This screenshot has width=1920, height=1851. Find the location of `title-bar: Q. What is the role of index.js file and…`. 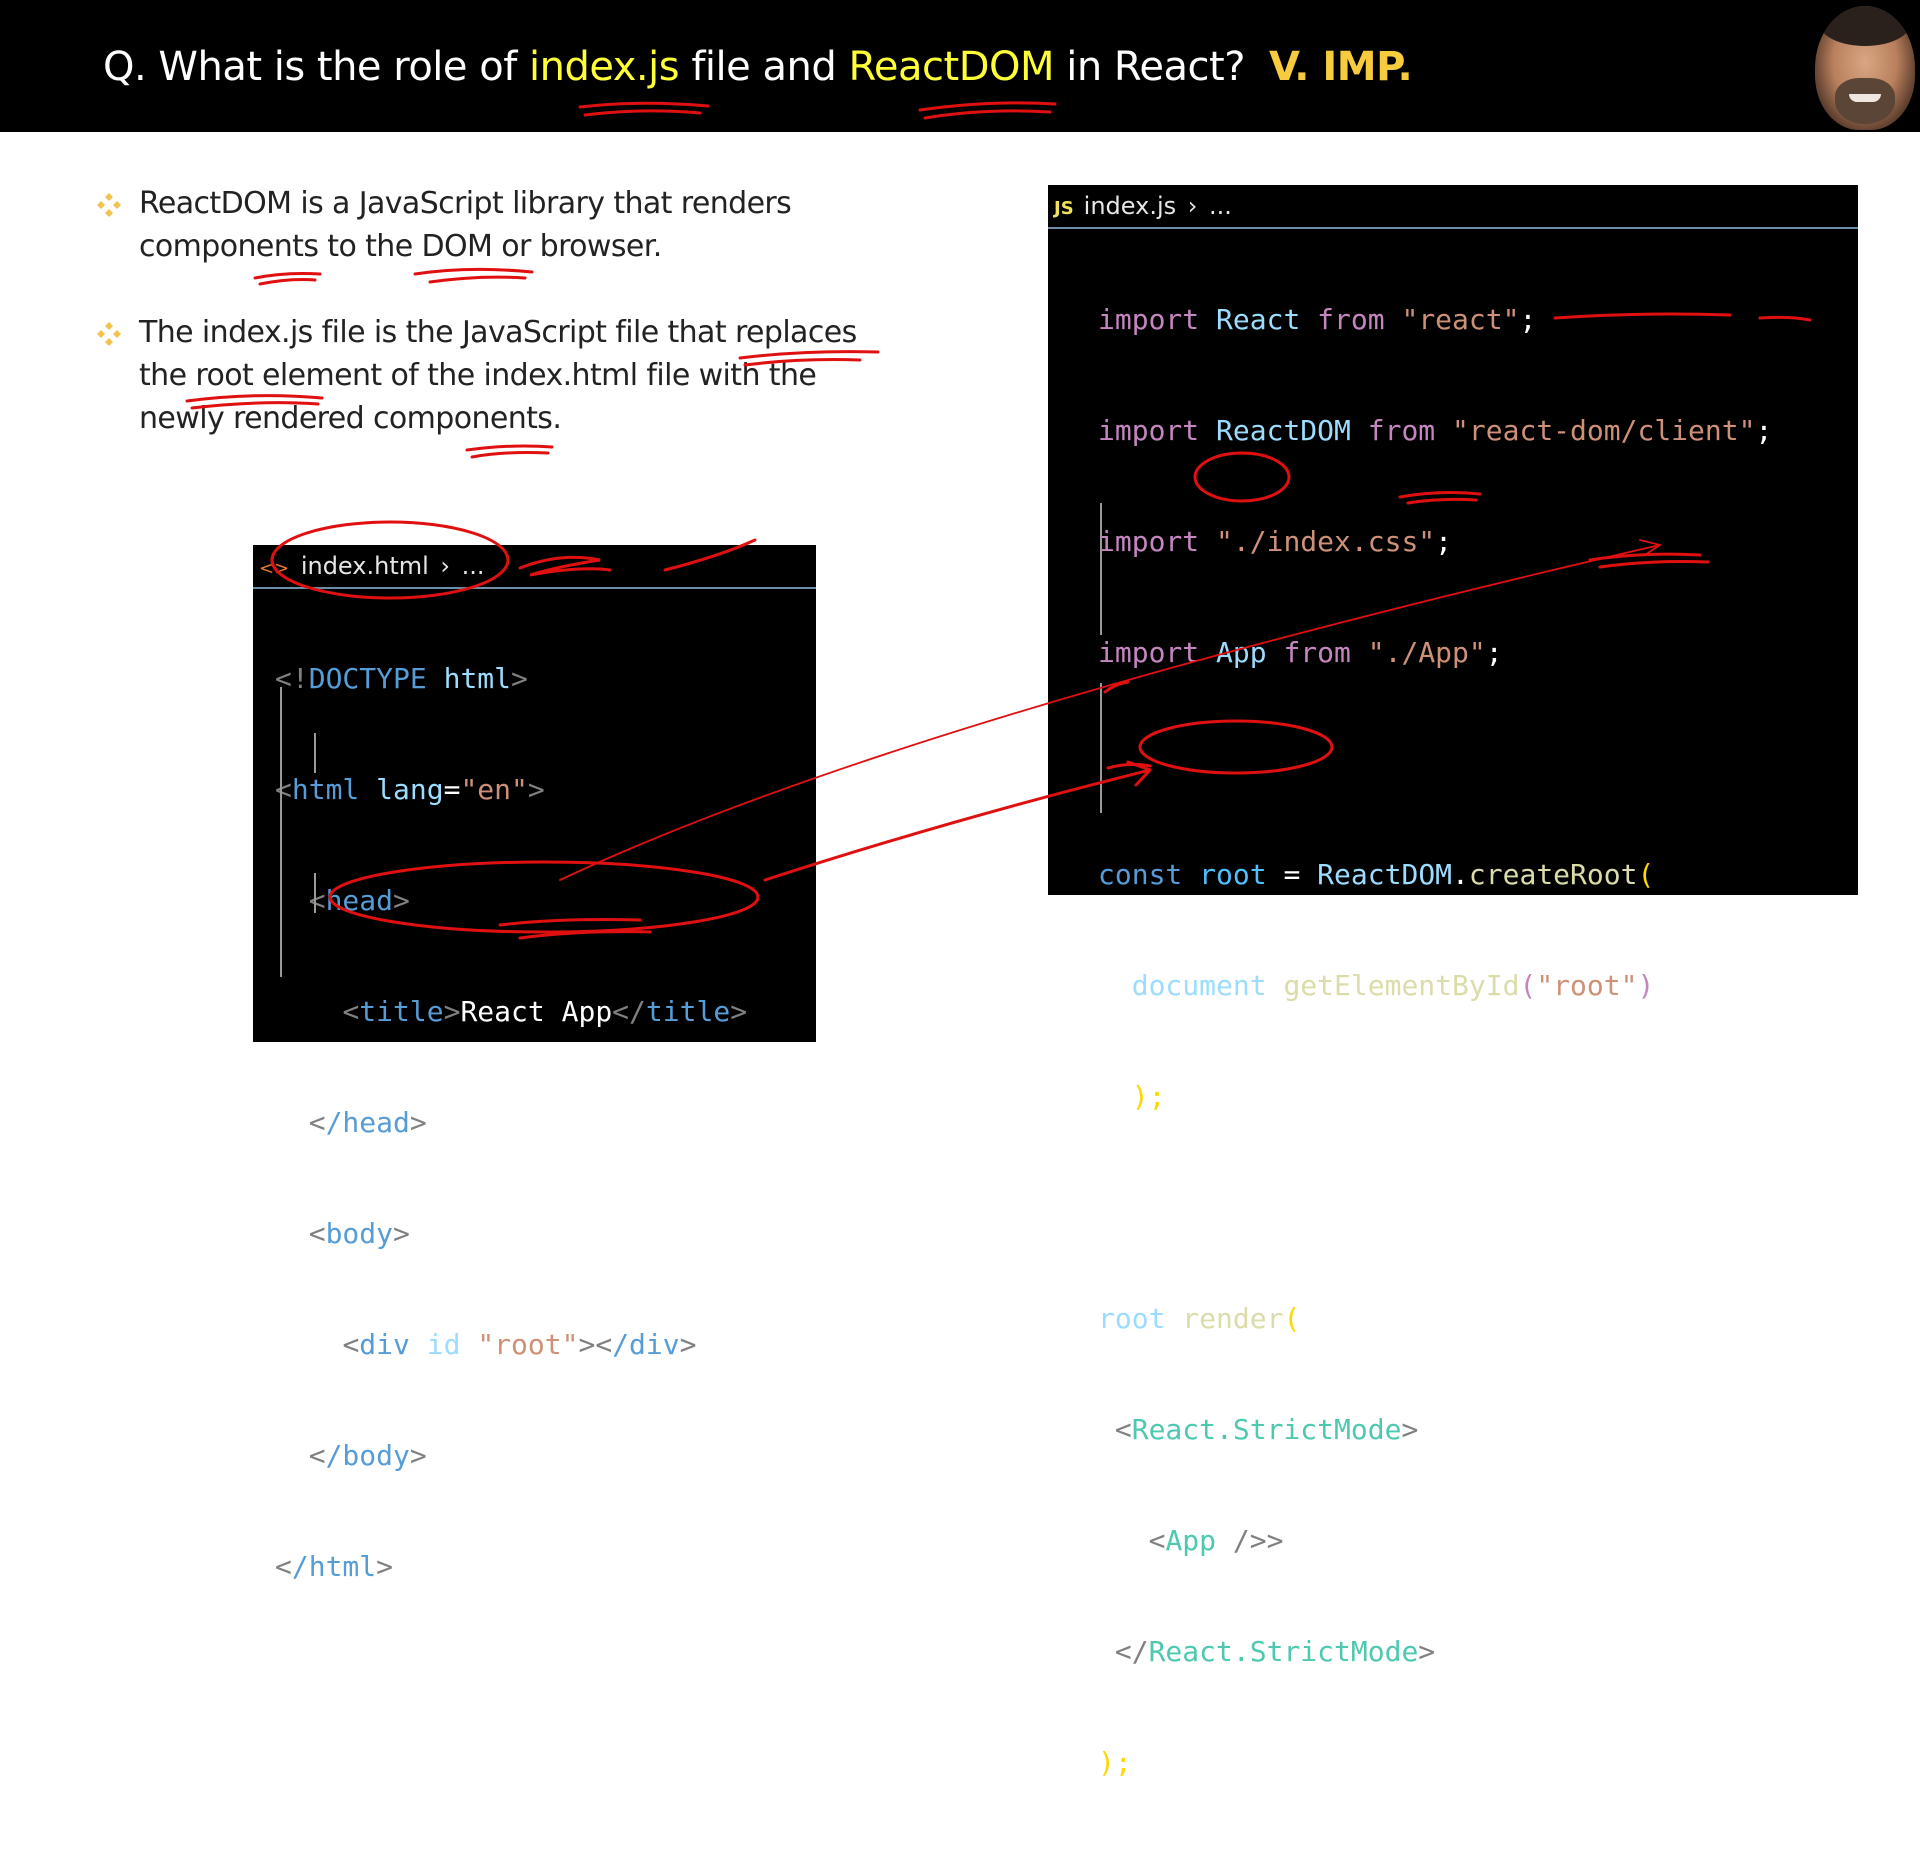

title-bar: Q. What is the role of index.js file and… is located at coordinates (960, 66).